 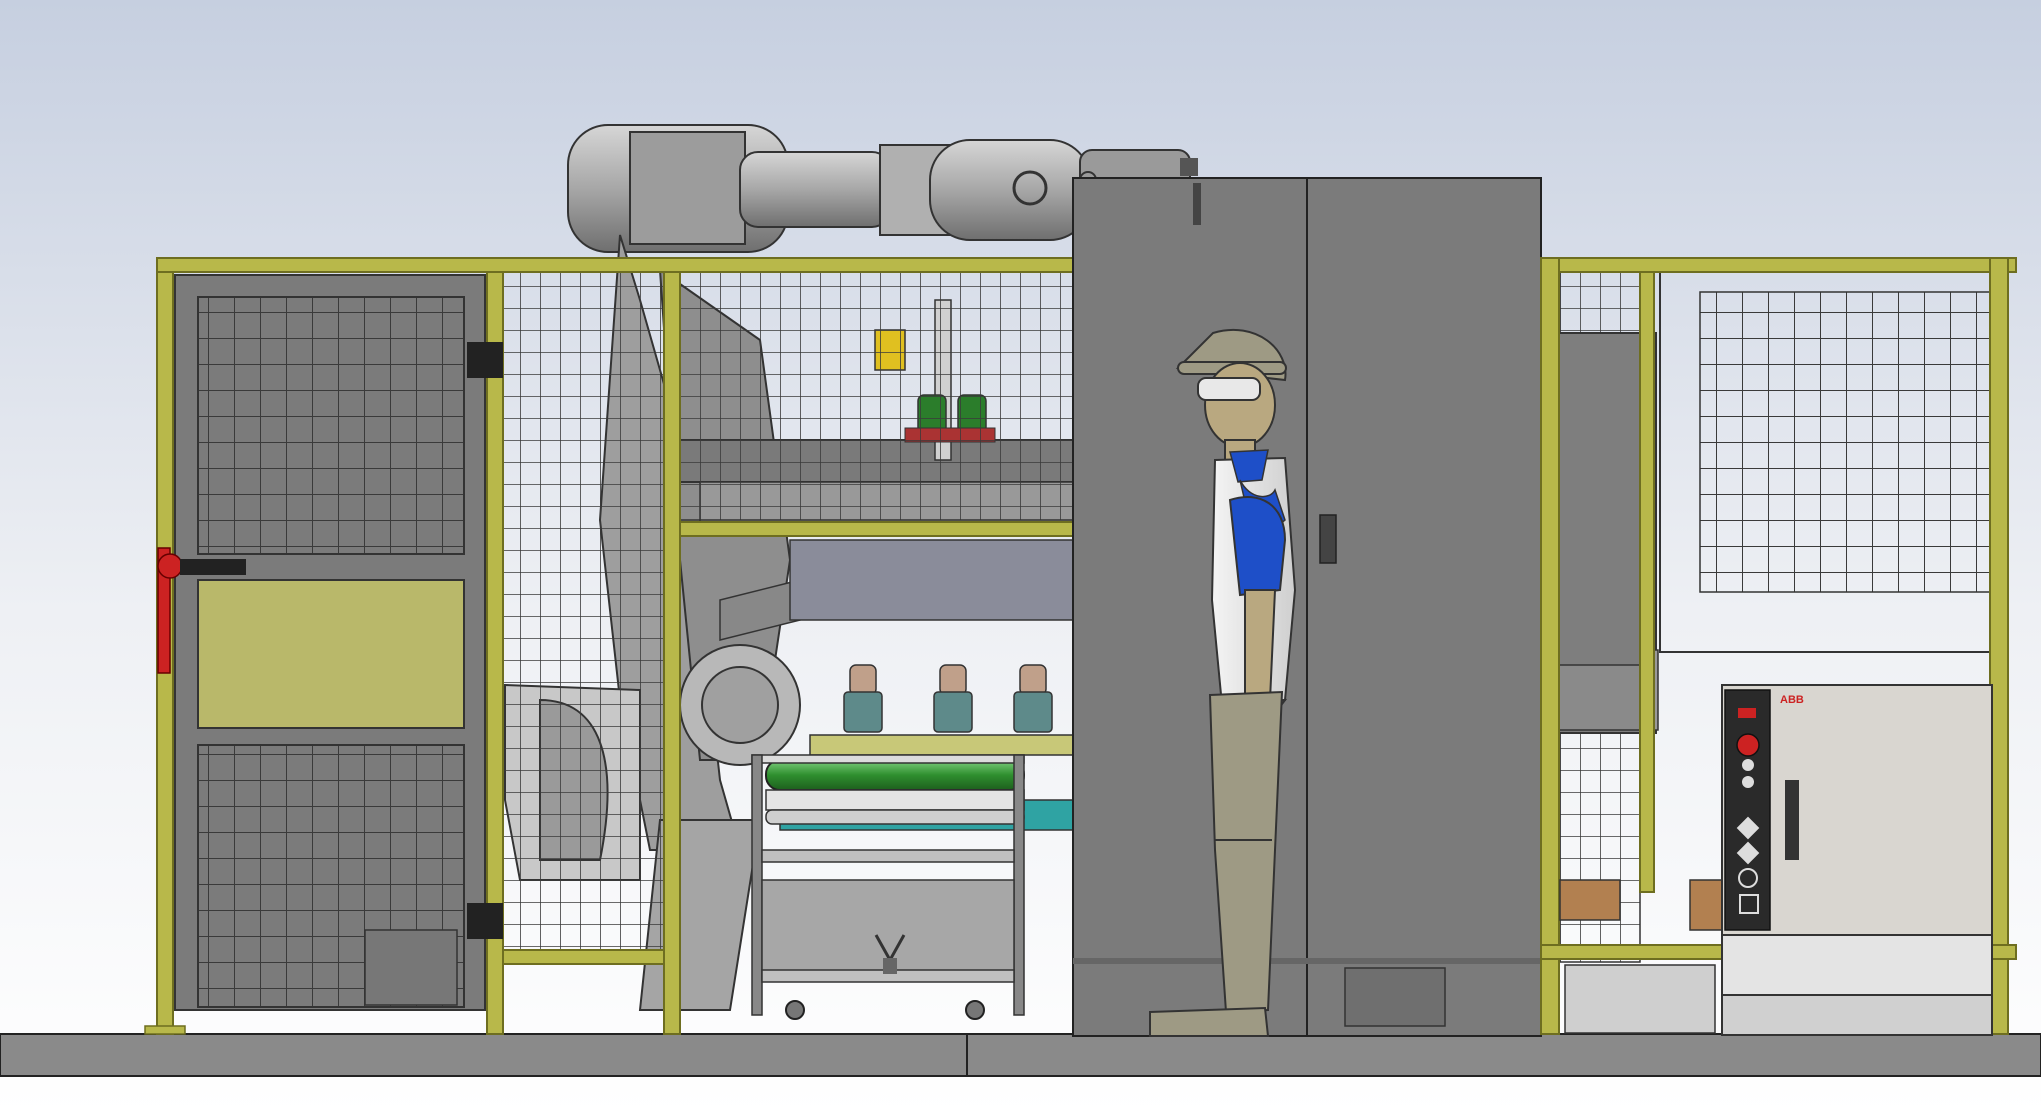 What do you see at coordinates (1857, 860) in the screenshot?
I see `robot-controller: ABB` at bounding box center [1857, 860].